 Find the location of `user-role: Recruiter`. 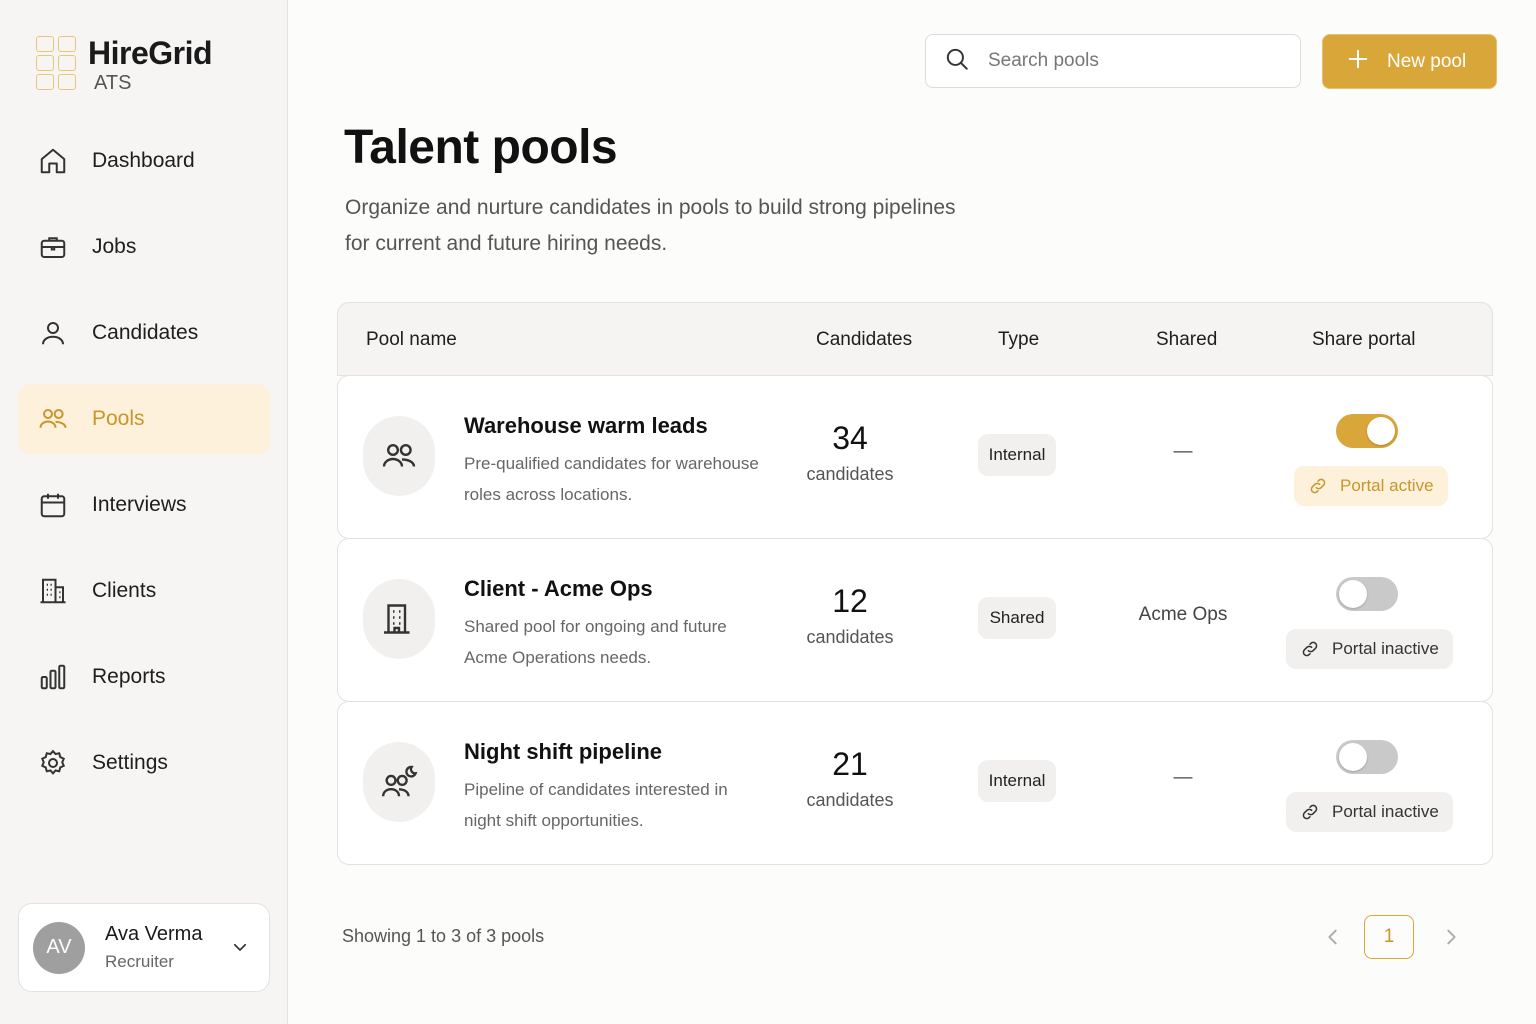

user-role: Recruiter is located at coordinates (139, 961).